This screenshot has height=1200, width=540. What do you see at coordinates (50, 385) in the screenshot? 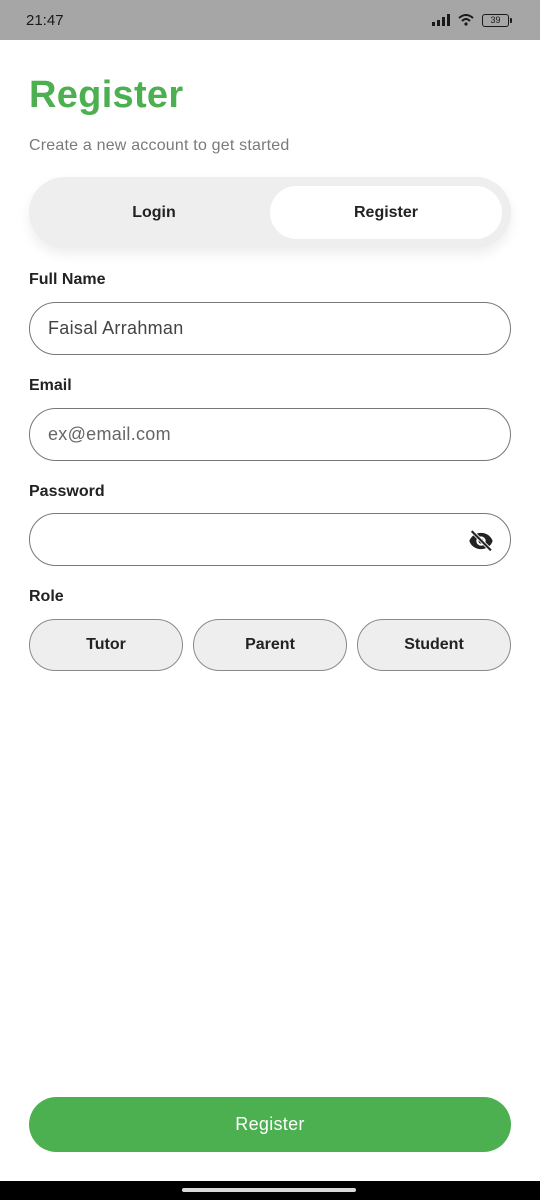
I see `email-label: Email` at bounding box center [50, 385].